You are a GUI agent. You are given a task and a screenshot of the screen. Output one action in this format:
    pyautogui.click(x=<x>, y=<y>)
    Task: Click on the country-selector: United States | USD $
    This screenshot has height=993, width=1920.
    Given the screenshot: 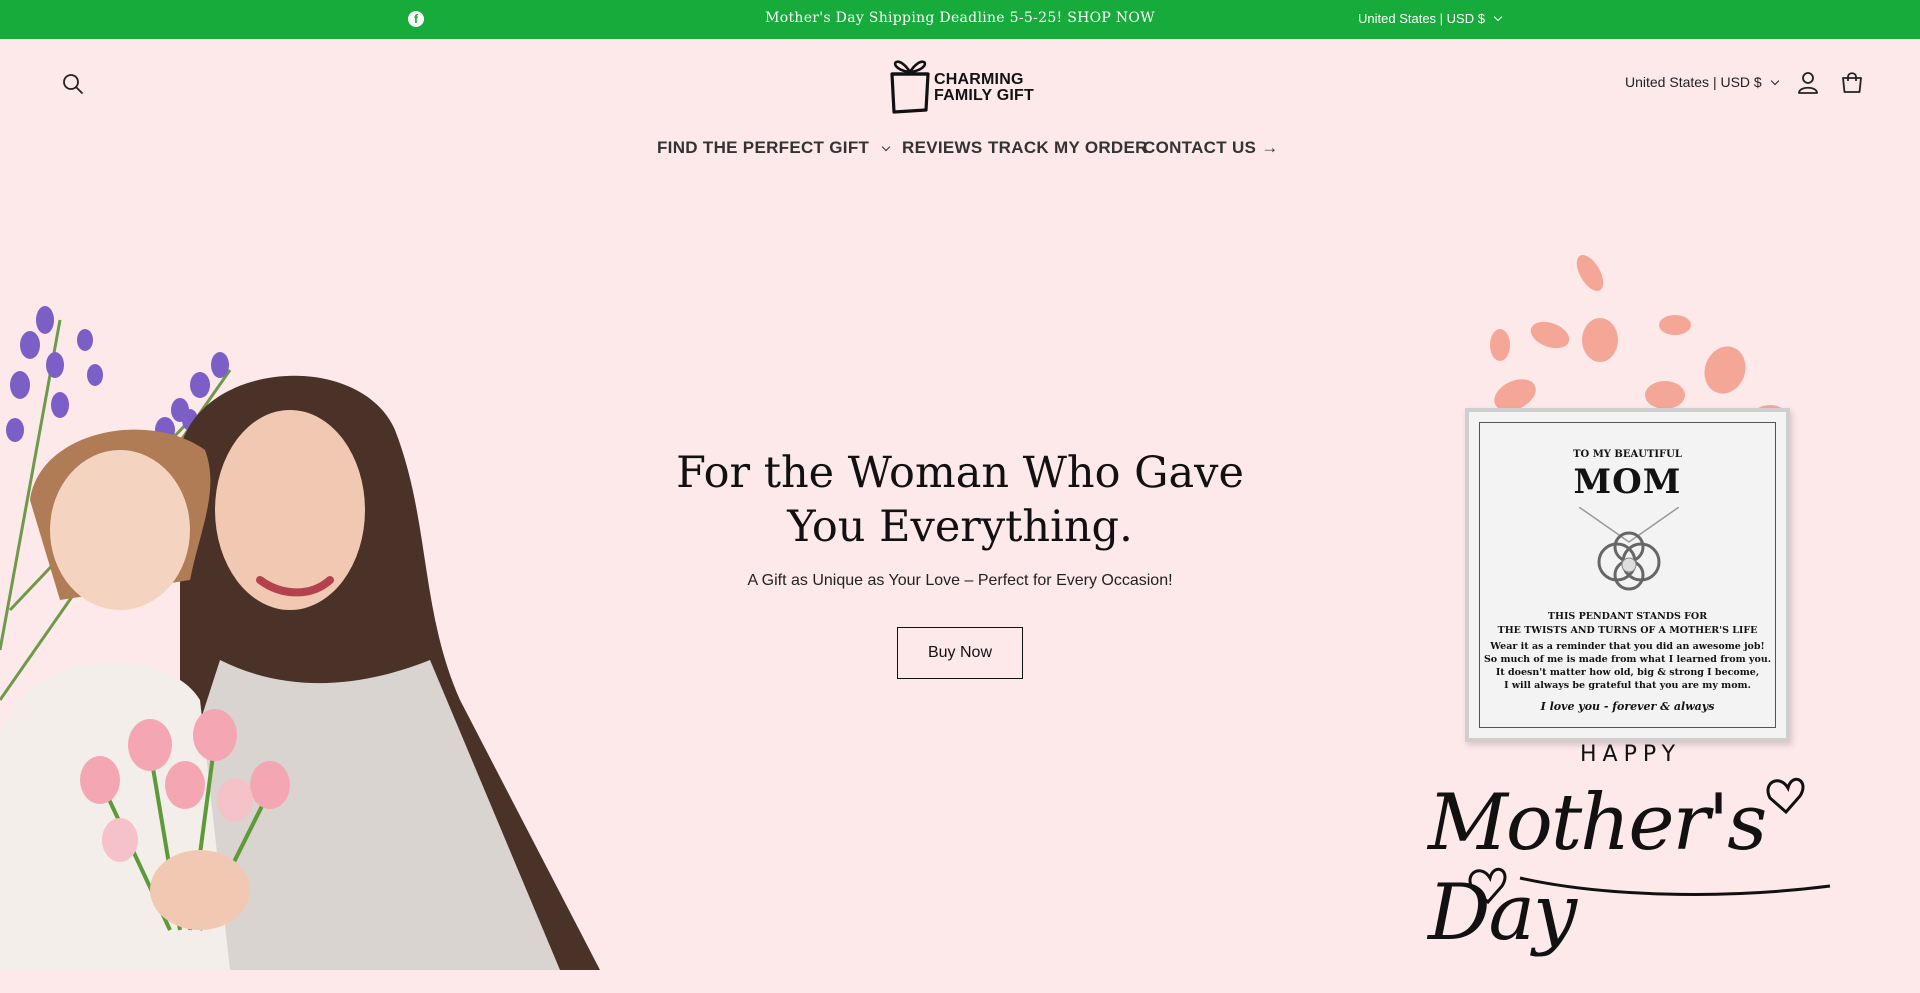 What is the action you would take?
    pyautogui.click(x=1702, y=82)
    